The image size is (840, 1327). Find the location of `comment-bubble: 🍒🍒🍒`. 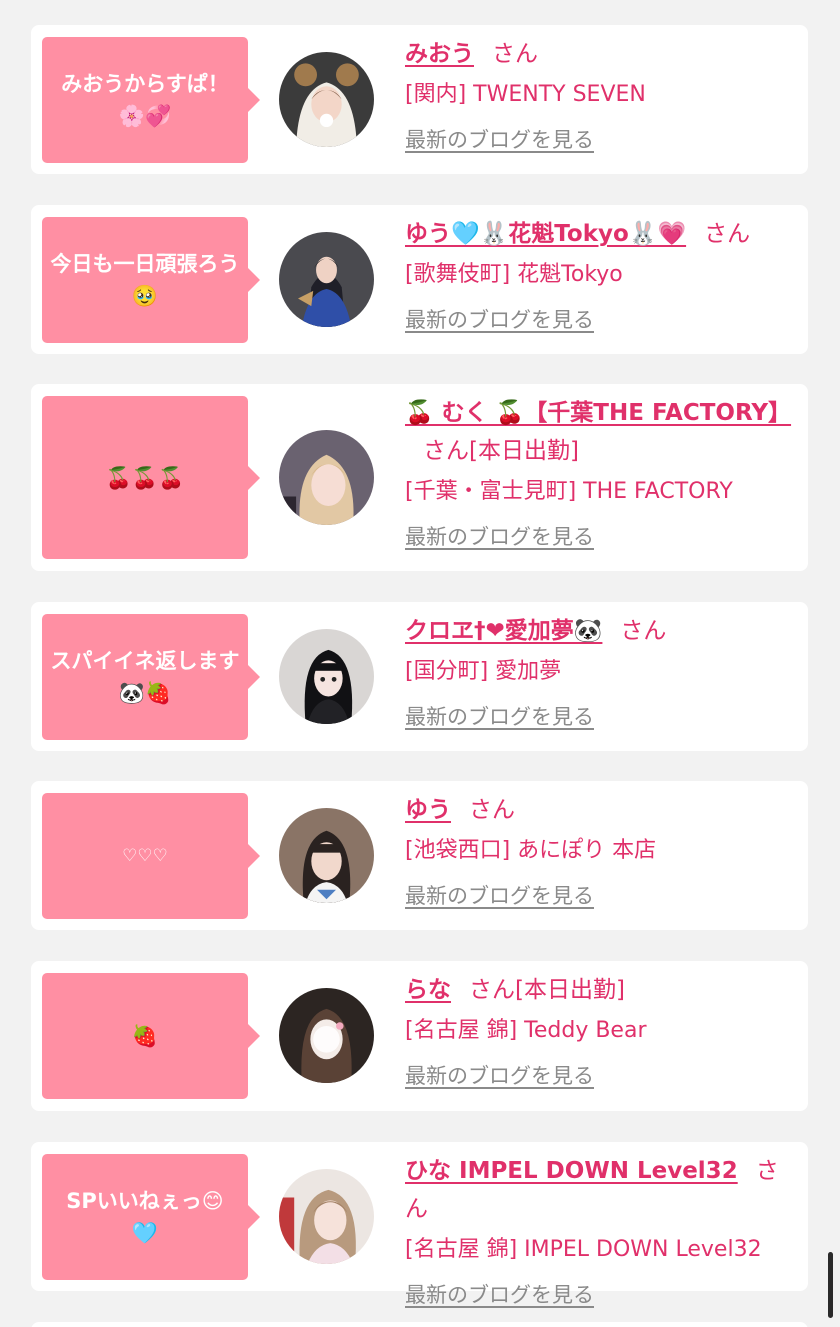

comment-bubble: 🍒🍒🍒 is located at coordinates (151, 477).